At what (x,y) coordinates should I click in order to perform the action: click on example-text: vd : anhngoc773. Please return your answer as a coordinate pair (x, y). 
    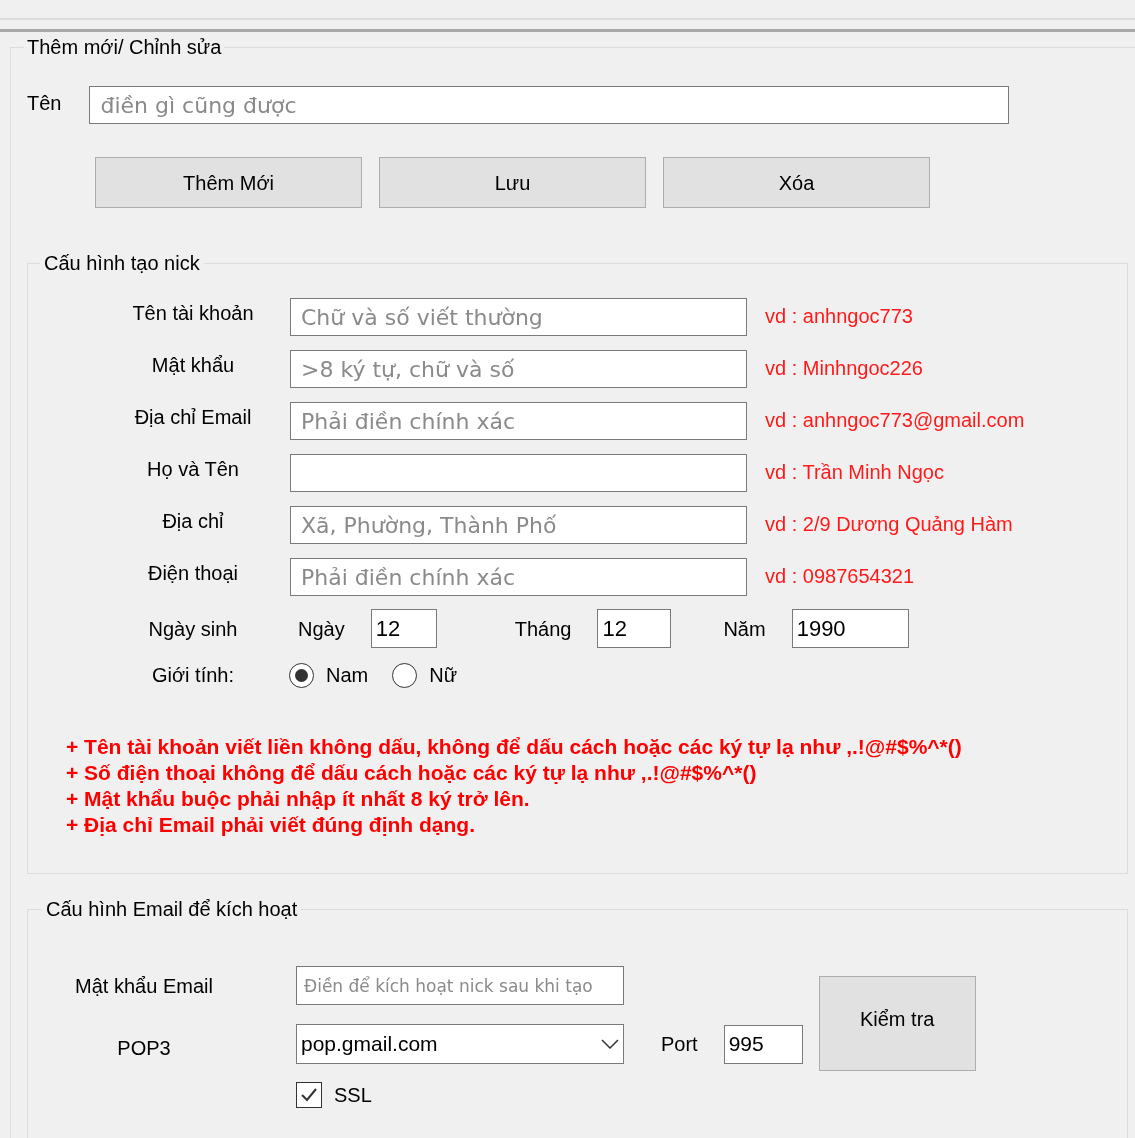
    Looking at the image, I should click on (839, 316).